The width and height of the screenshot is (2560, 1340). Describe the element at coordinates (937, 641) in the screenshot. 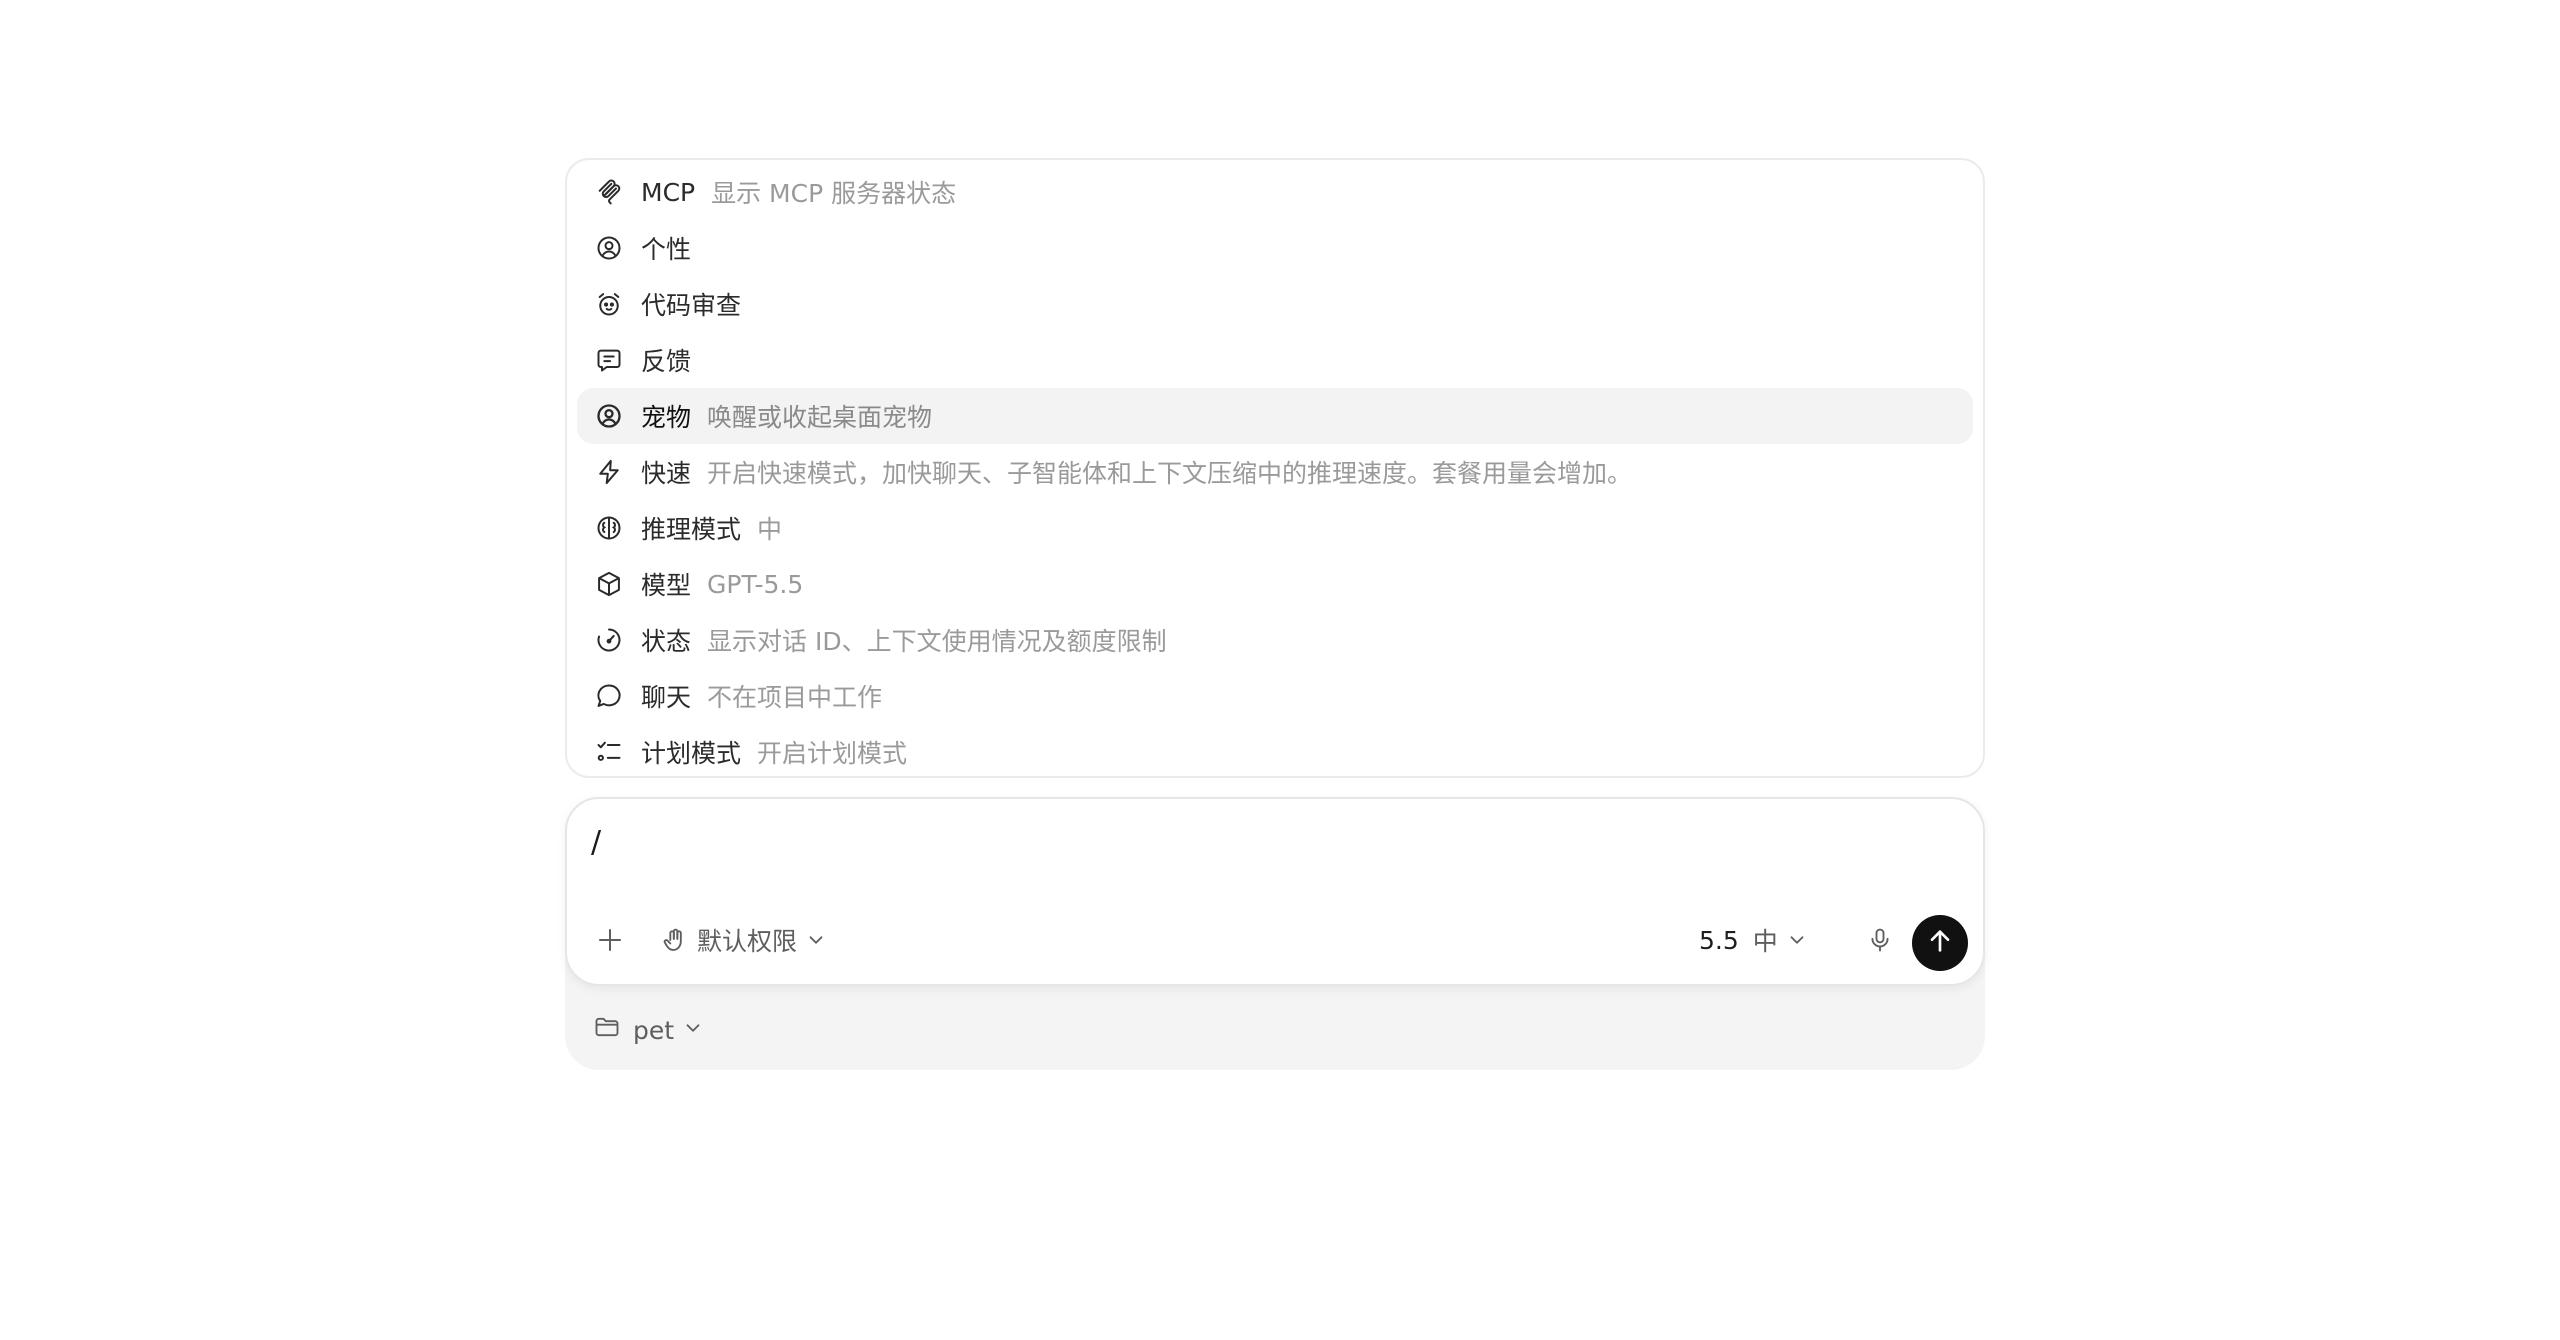

I see `menu-item-description: 显示对话 ID、上下文使用情况及额度限制` at that location.